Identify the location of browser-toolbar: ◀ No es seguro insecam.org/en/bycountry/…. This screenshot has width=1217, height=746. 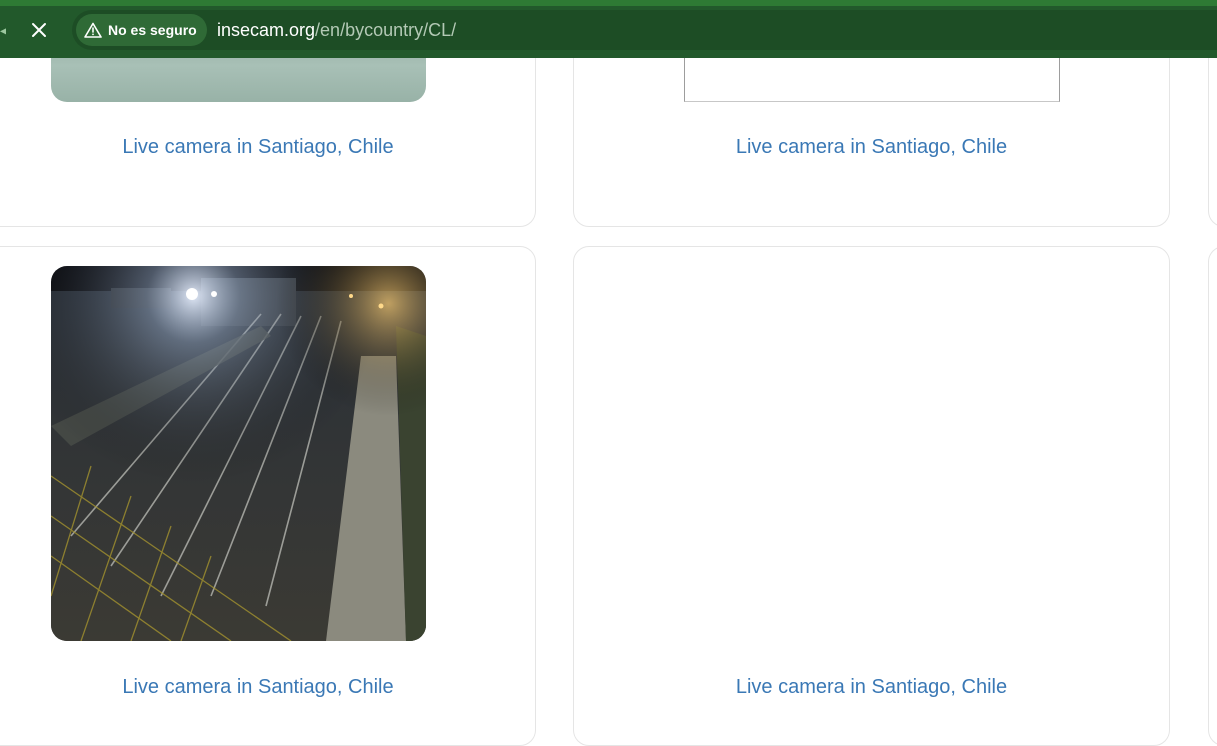
(608, 29).